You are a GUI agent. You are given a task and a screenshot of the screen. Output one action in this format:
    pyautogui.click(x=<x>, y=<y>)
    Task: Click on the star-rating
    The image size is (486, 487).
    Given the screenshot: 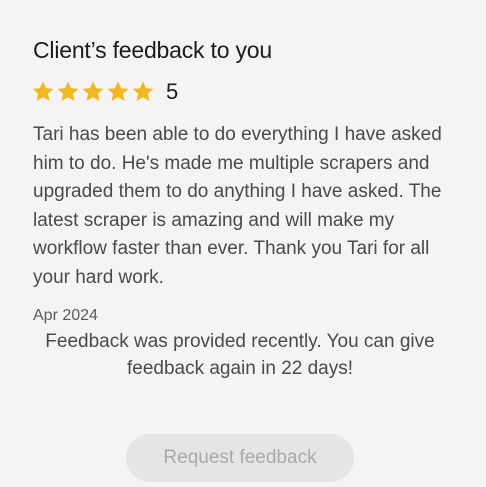 What is the action you would take?
    pyautogui.click(x=93, y=92)
    